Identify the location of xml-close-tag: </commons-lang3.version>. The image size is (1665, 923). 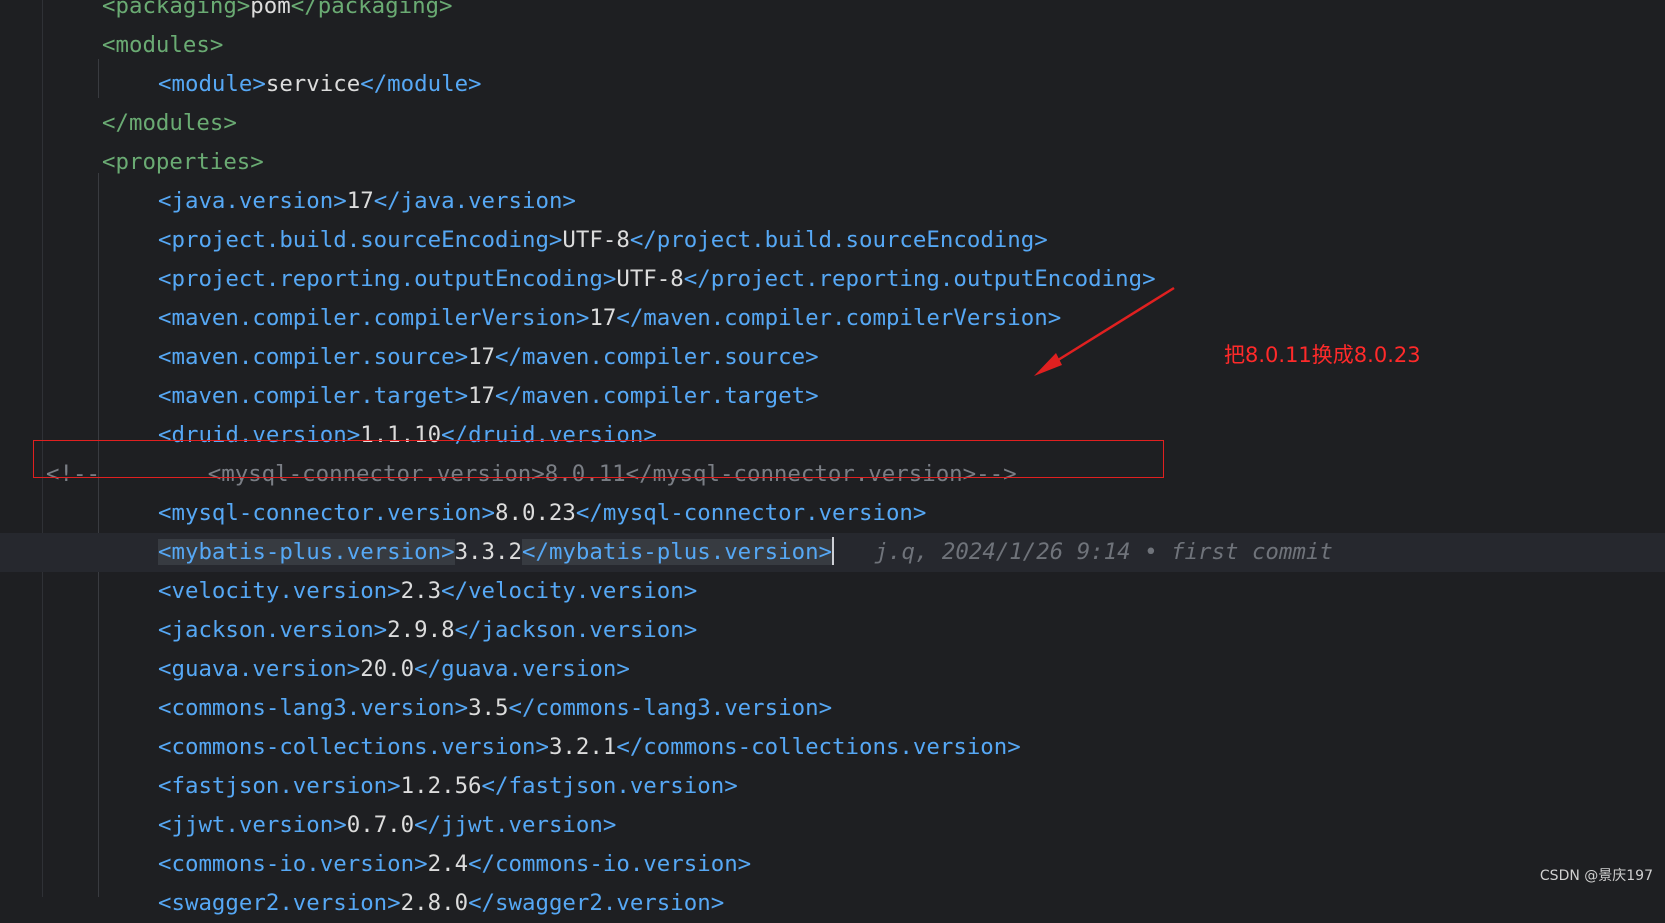
(670, 708).